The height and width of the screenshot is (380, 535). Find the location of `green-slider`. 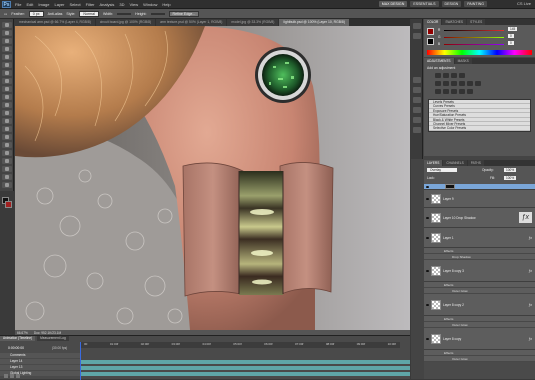

green-slider is located at coordinates (474, 37).